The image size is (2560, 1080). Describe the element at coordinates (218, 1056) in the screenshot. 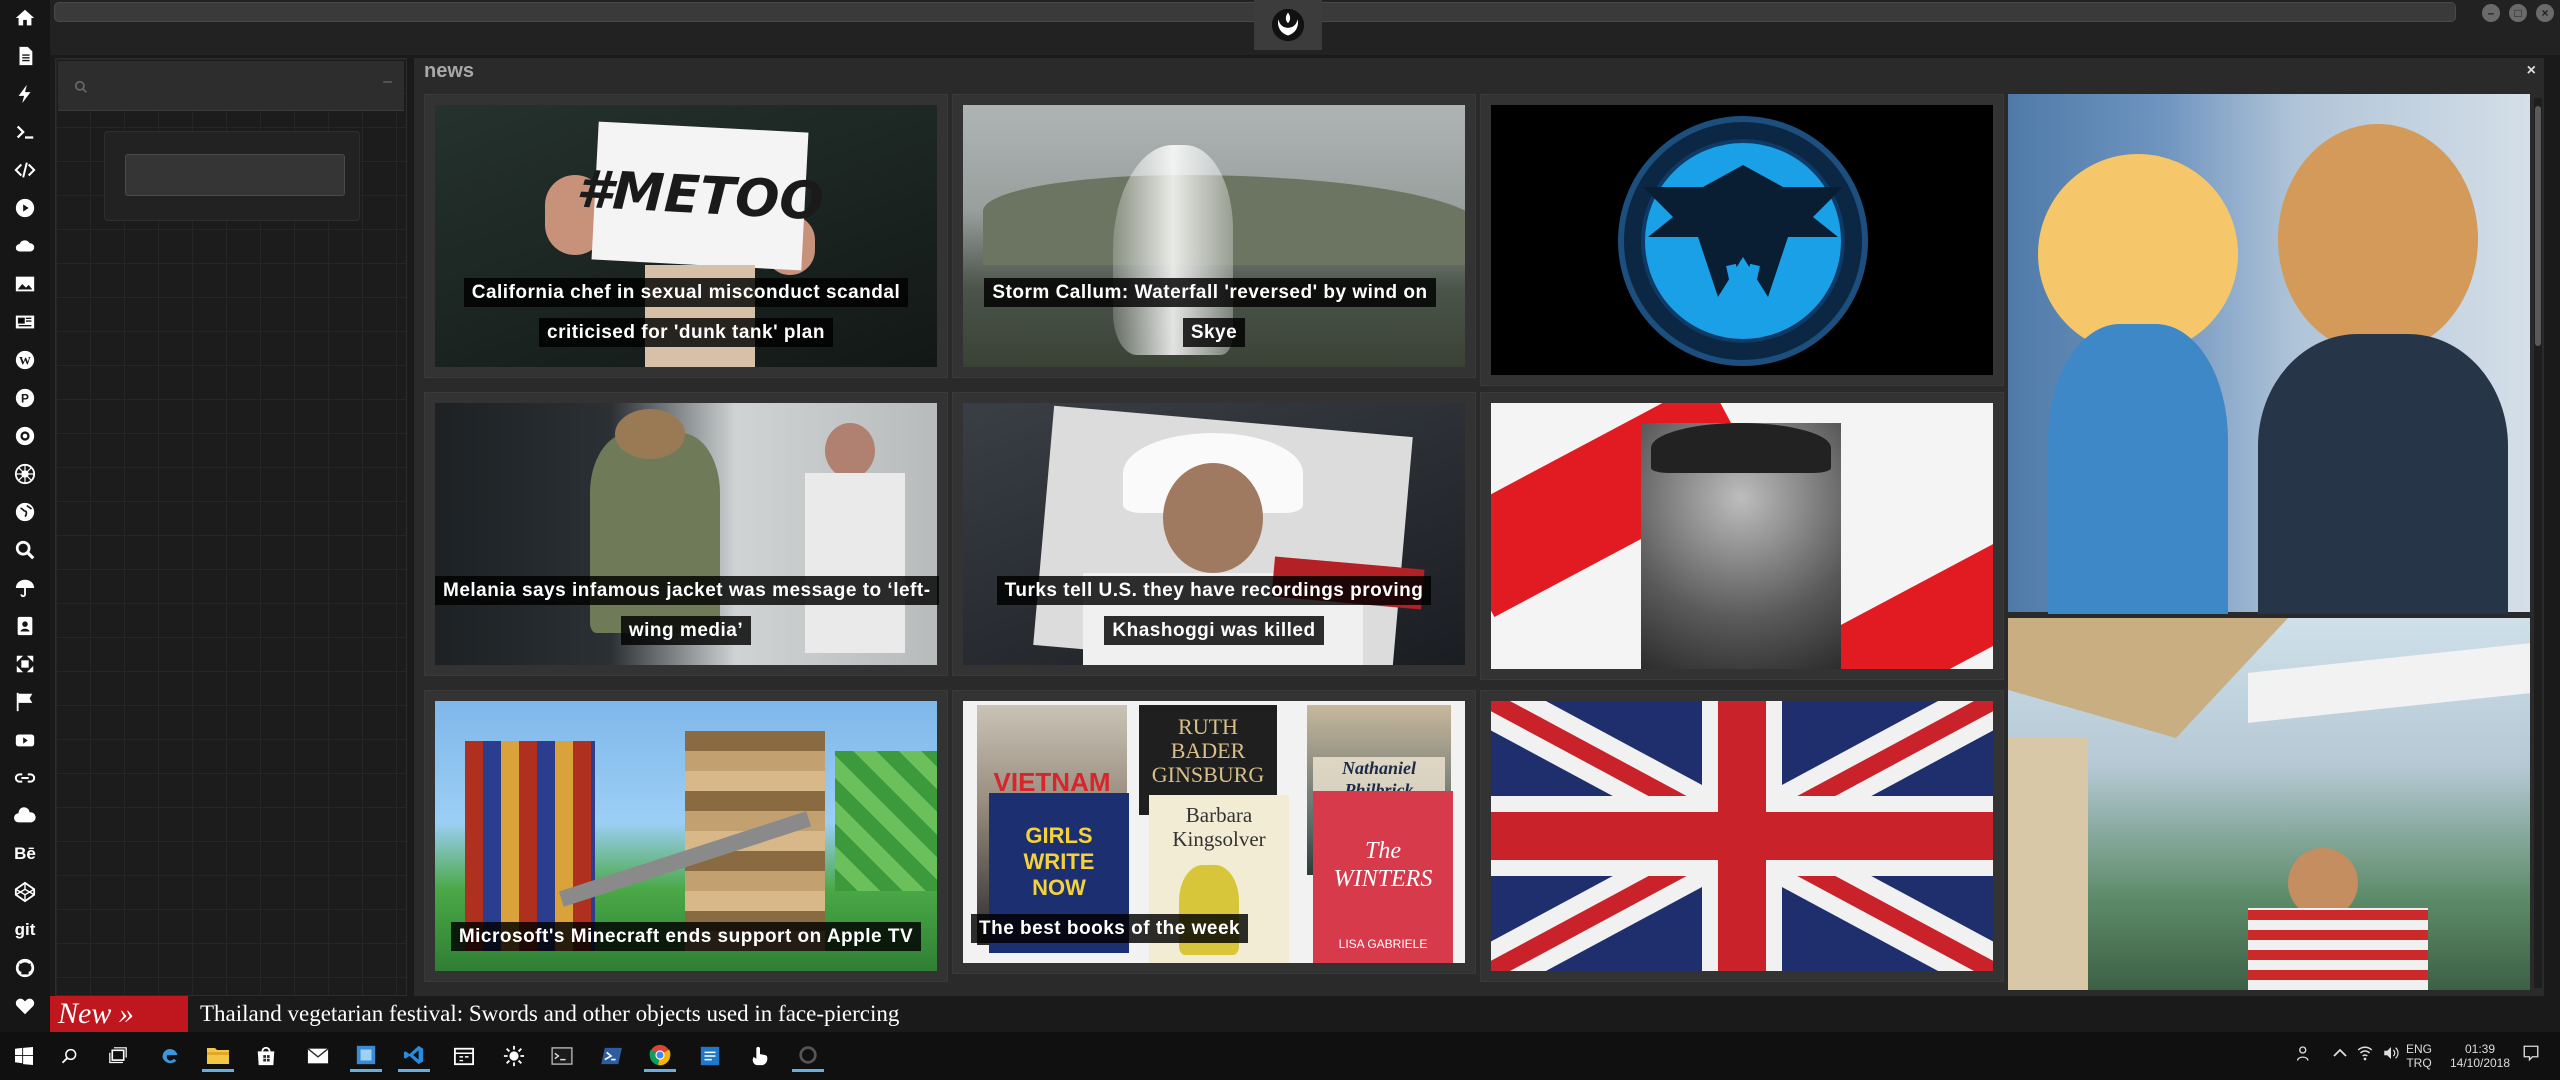

I see `file-explorer-icon` at that location.